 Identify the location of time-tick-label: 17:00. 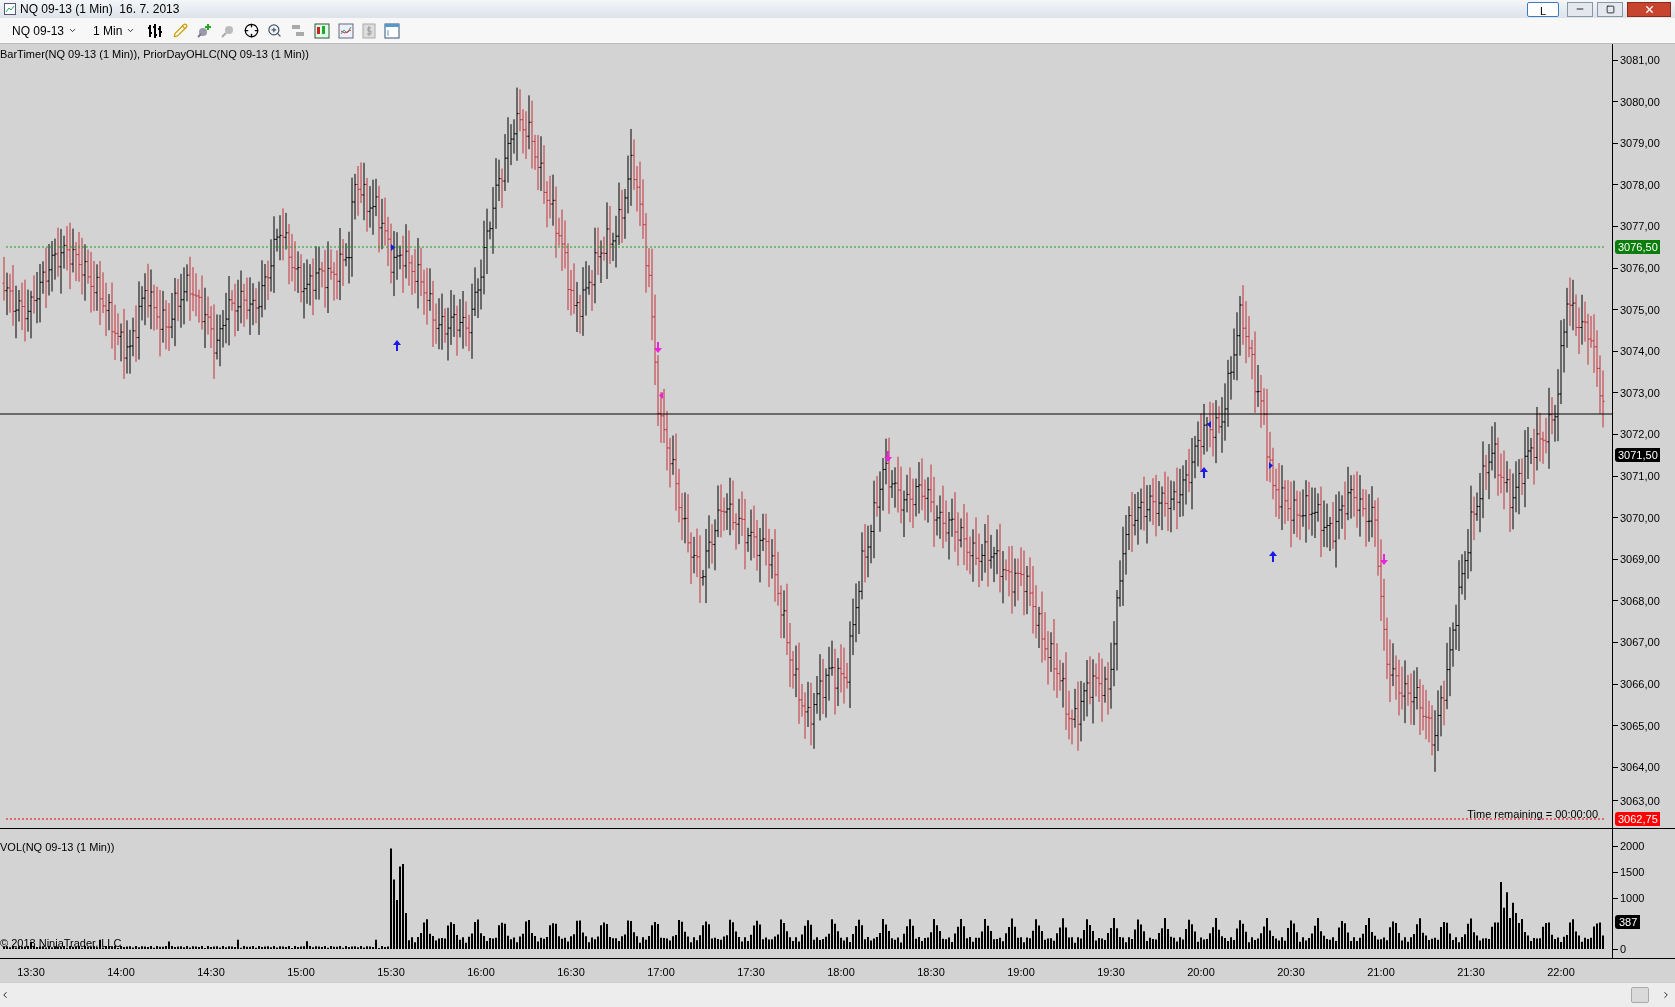
(661, 972).